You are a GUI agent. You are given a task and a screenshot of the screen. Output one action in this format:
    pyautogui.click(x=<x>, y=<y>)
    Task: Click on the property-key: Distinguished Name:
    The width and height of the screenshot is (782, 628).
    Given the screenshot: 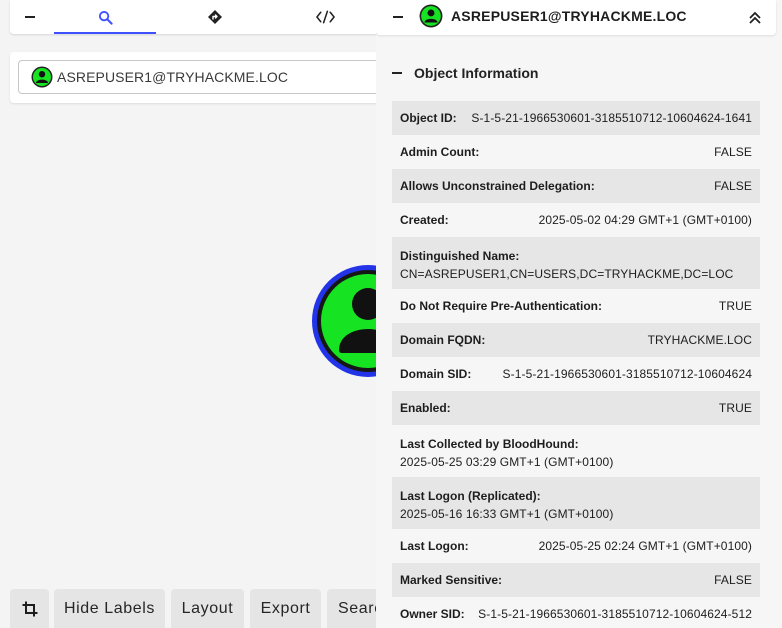 What is the action you would take?
    pyautogui.click(x=460, y=256)
    